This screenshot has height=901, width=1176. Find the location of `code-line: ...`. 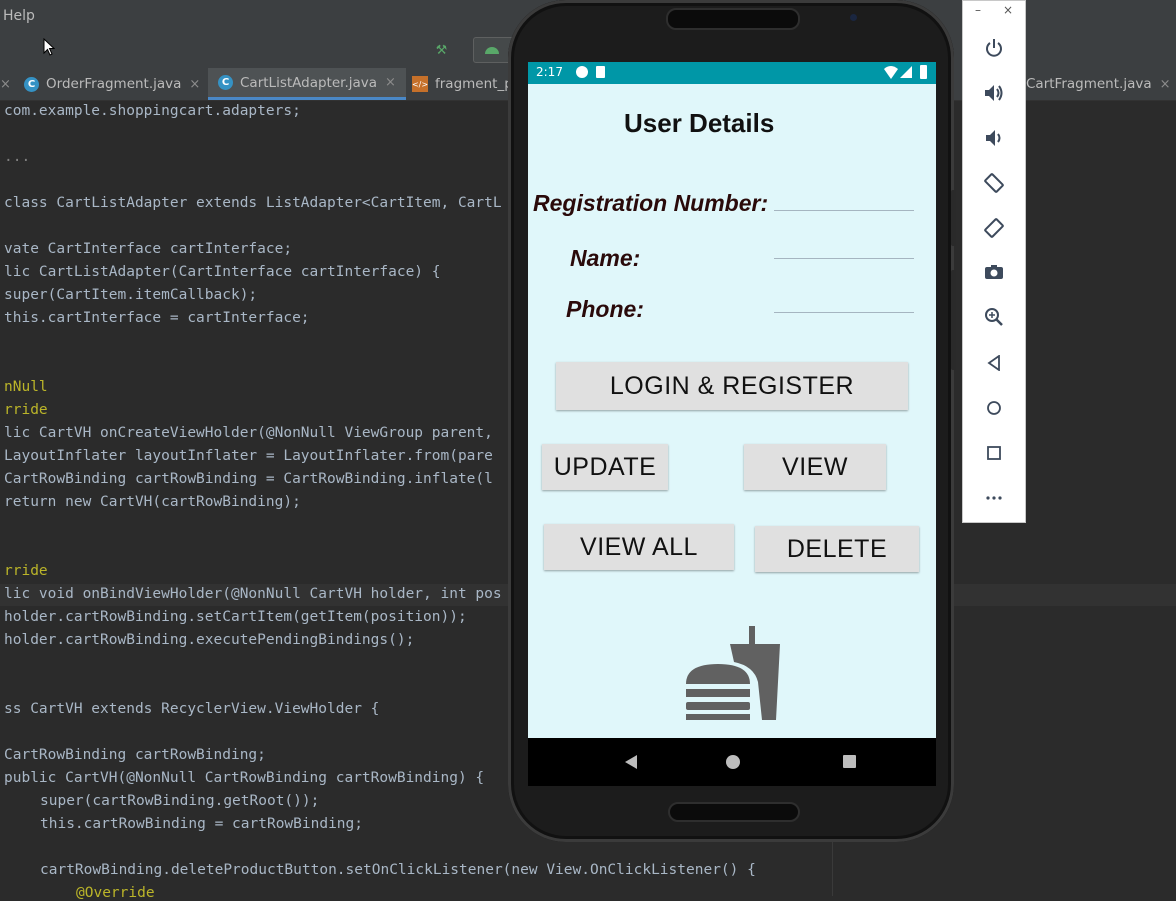

code-line: ... is located at coordinates (17, 157).